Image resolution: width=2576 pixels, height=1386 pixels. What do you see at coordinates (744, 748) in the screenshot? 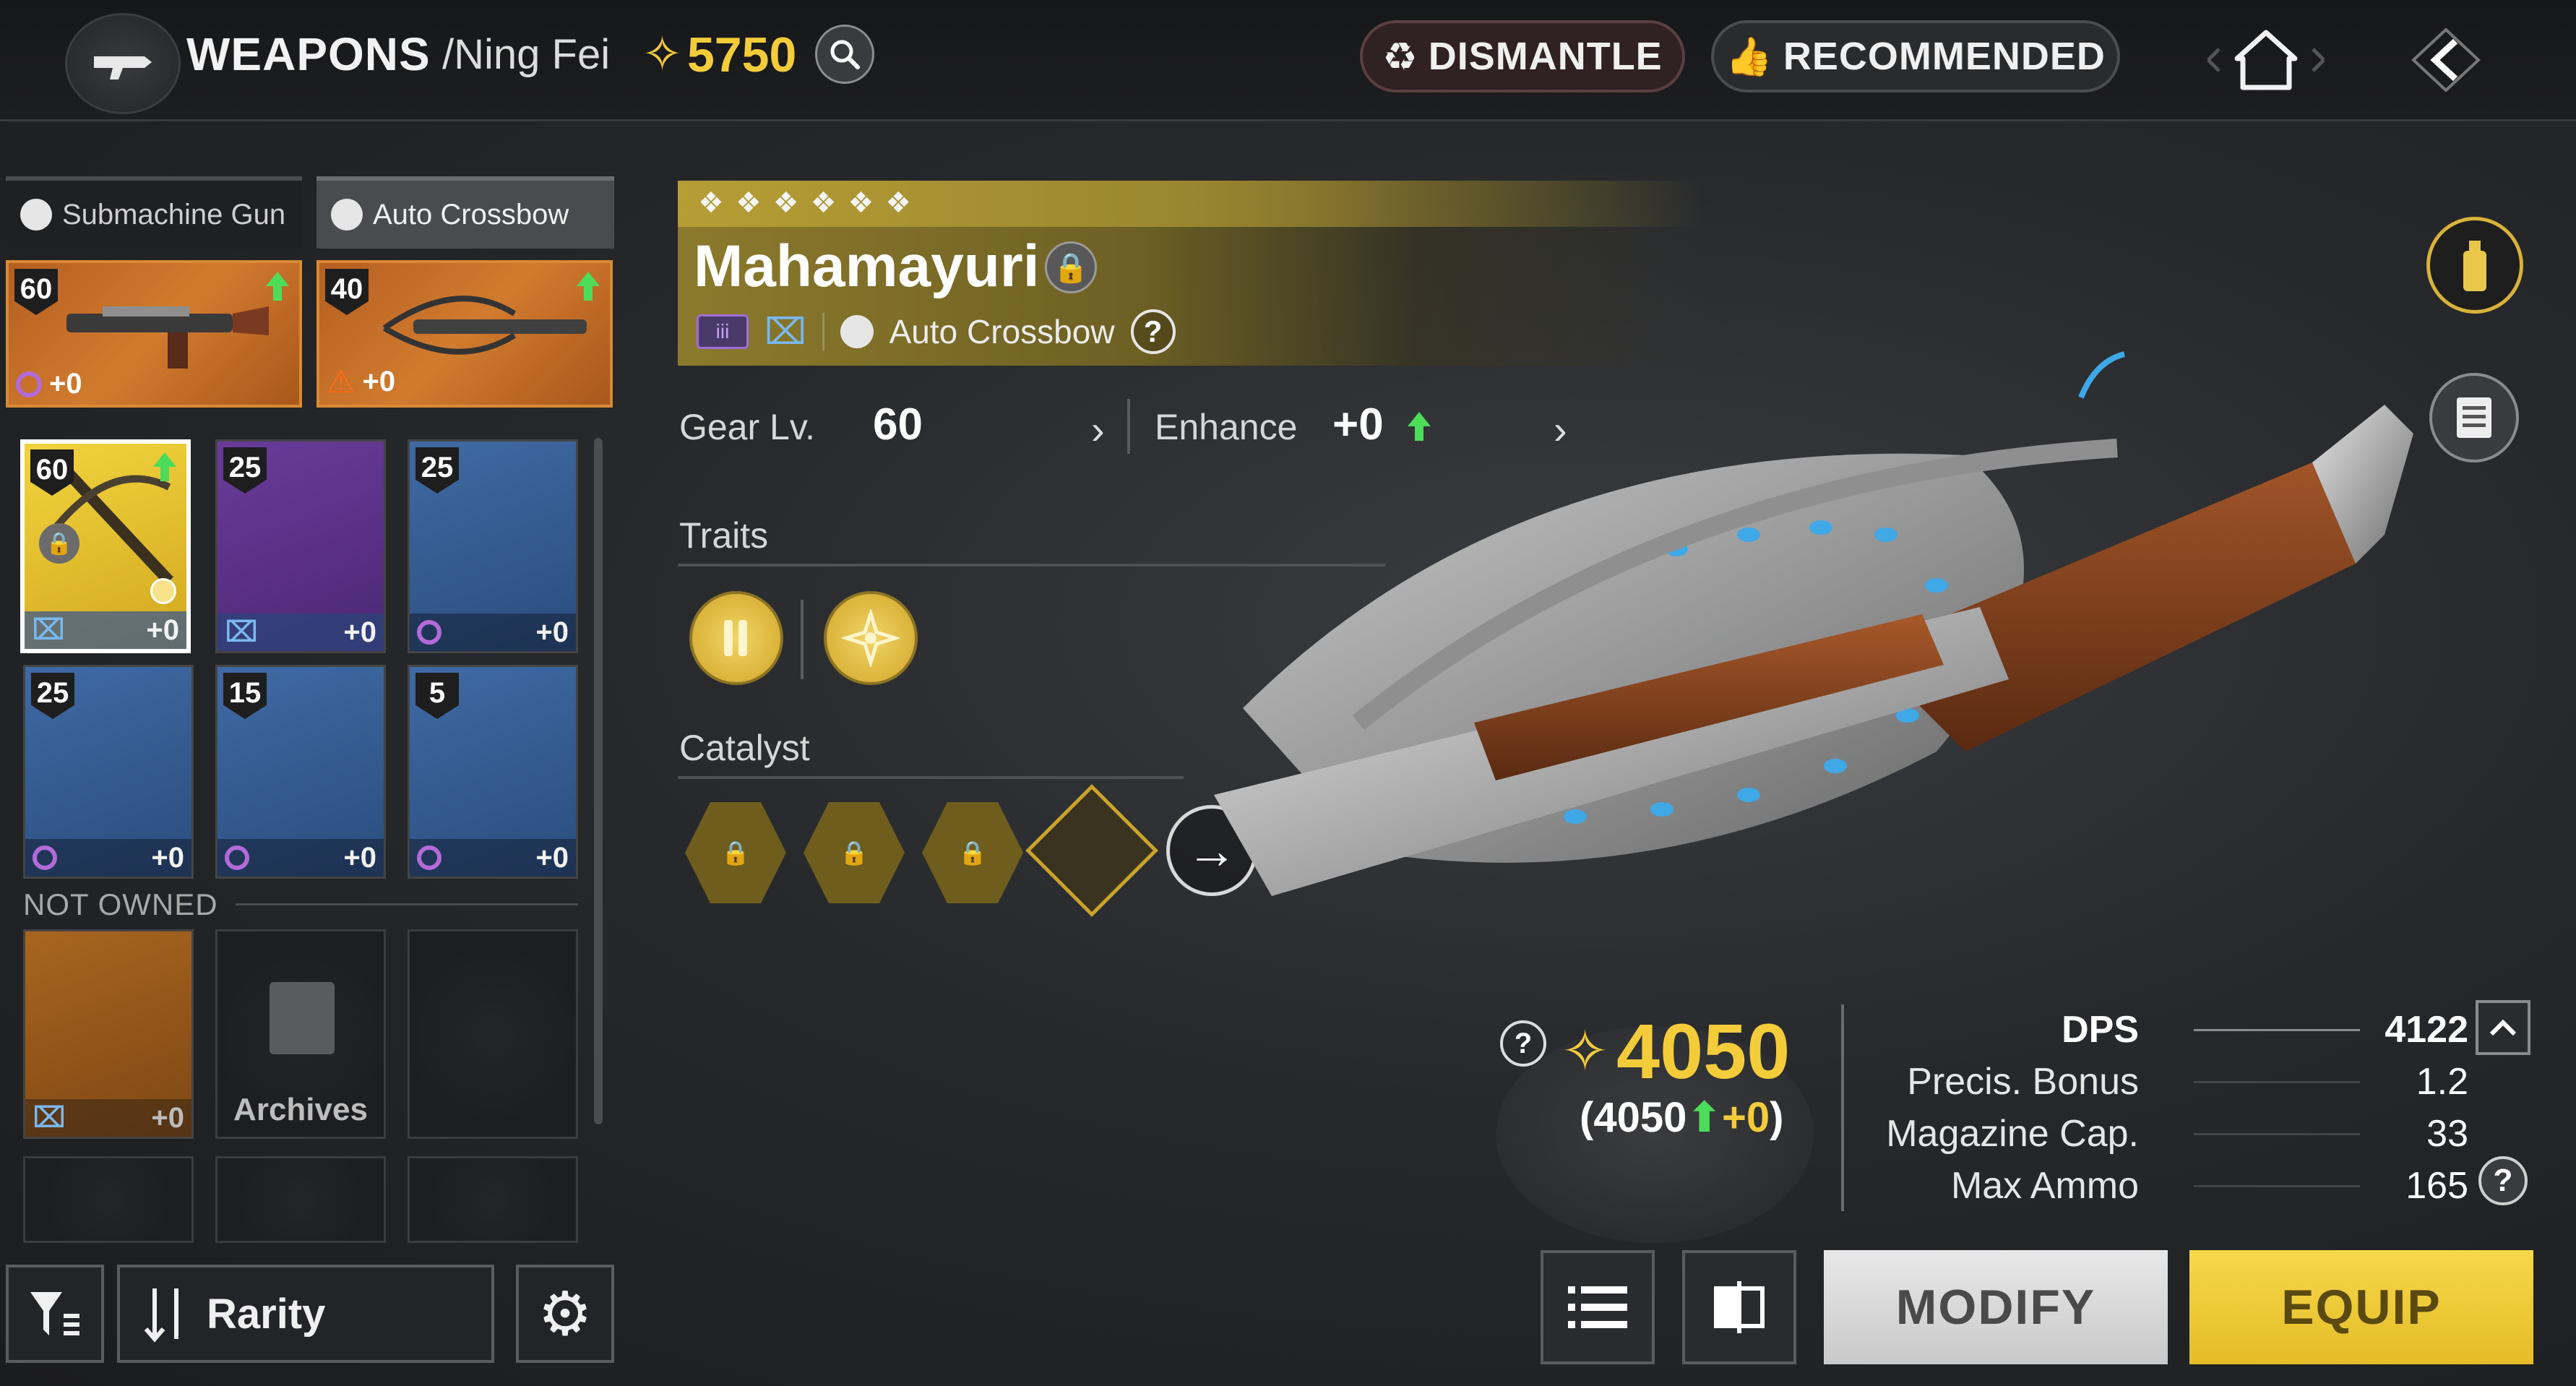
I see `catalyst-label: Catalyst` at bounding box center [744, 748].